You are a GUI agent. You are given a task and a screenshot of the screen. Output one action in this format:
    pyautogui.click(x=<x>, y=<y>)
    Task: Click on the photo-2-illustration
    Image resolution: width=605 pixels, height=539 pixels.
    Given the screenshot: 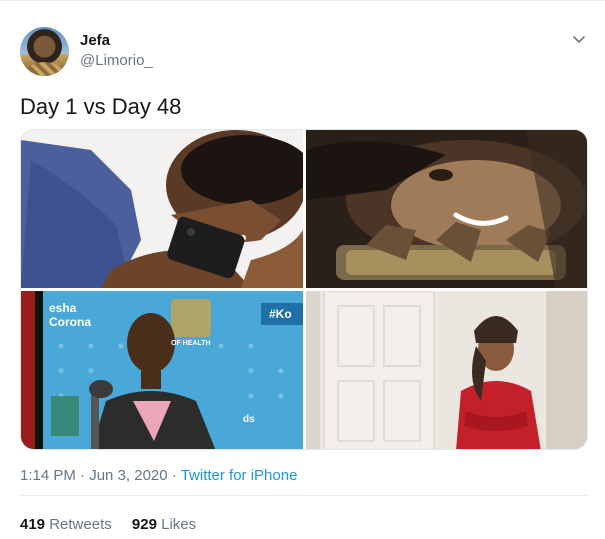 What is the action you would take?
    pyautogui.click(x=446, y=209)
    